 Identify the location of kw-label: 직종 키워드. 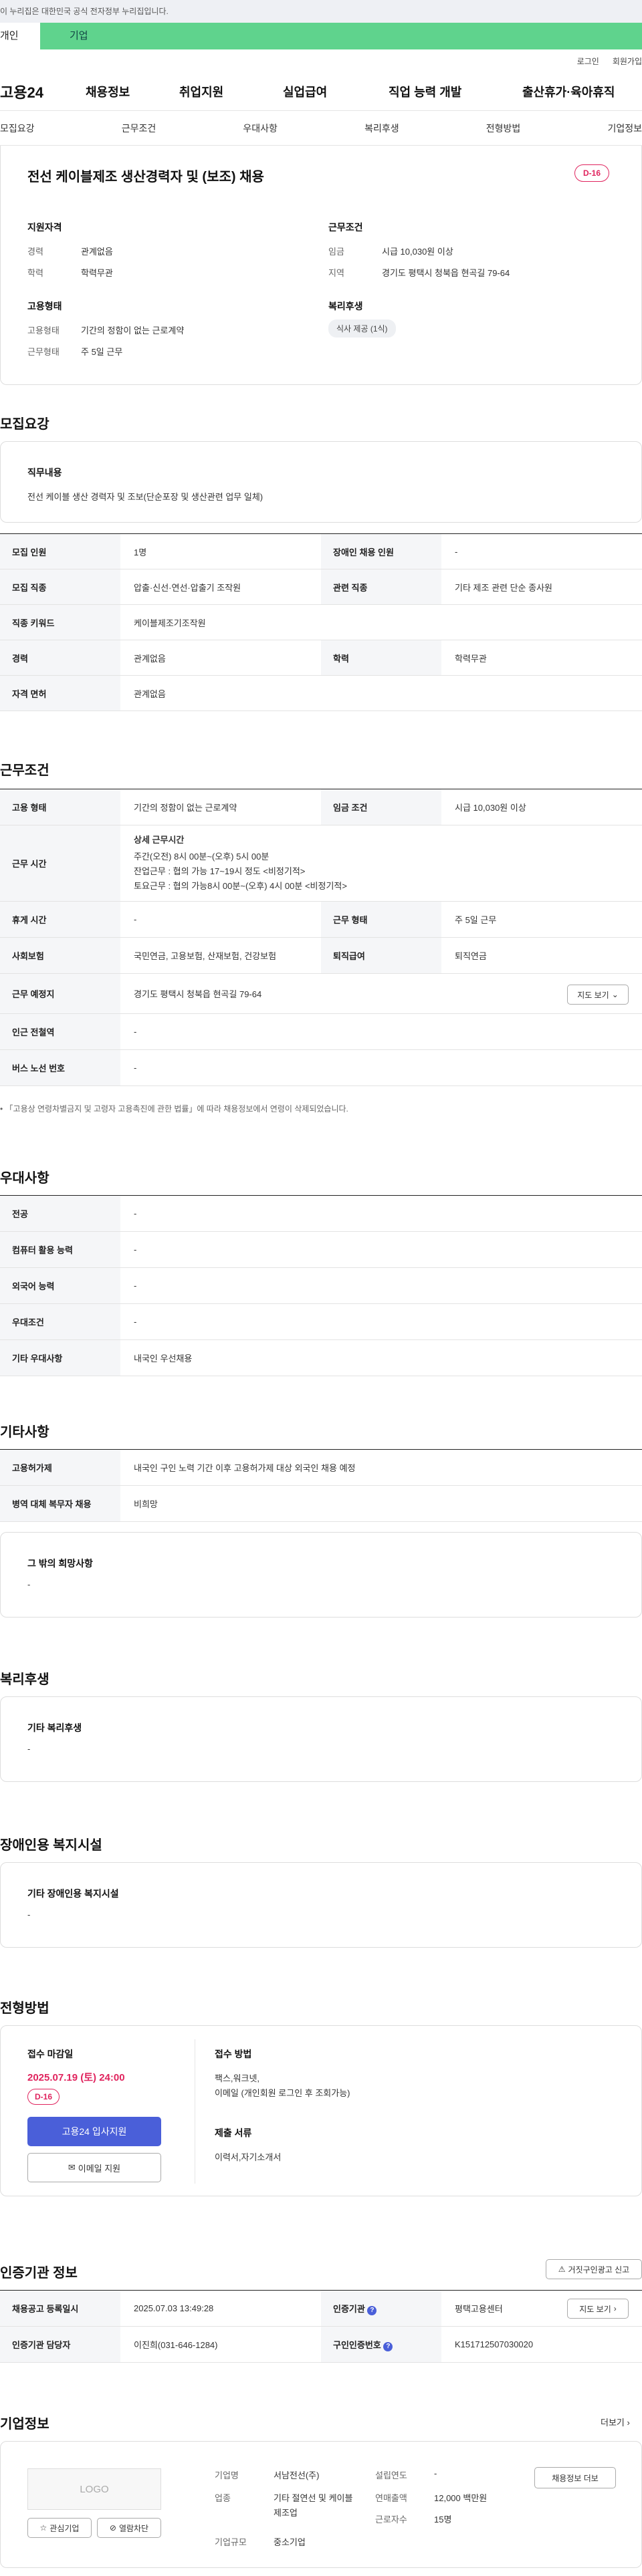
(60, 622).